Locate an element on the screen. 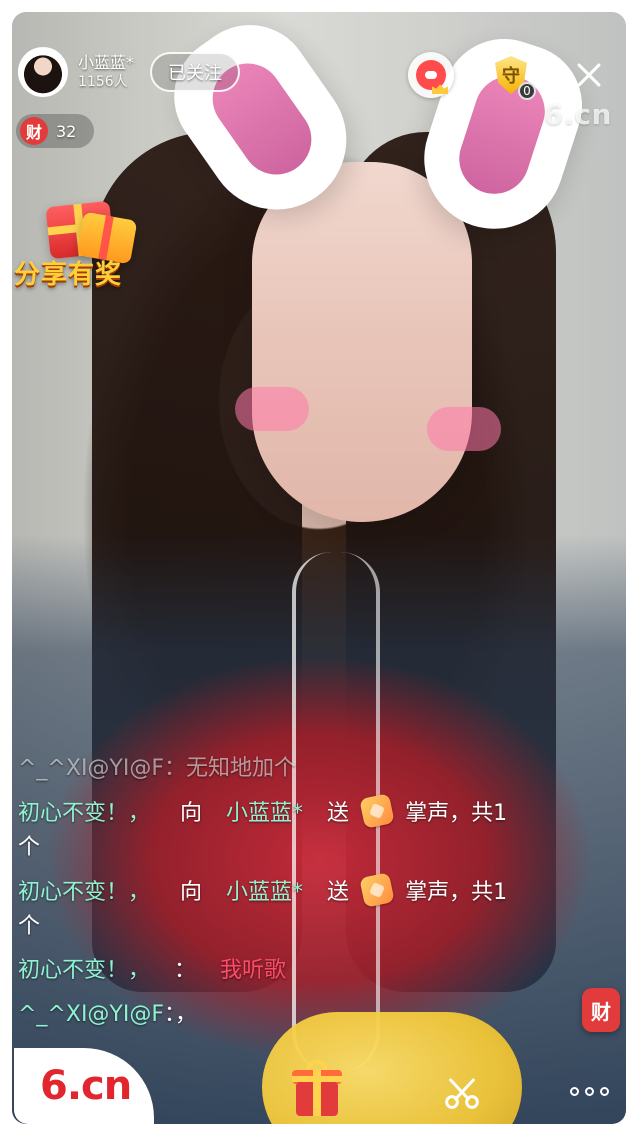 The width and height of the screenshot is (638, 1136). streamer-name: 小蓝蓝* is located at coordinates (106, 62).